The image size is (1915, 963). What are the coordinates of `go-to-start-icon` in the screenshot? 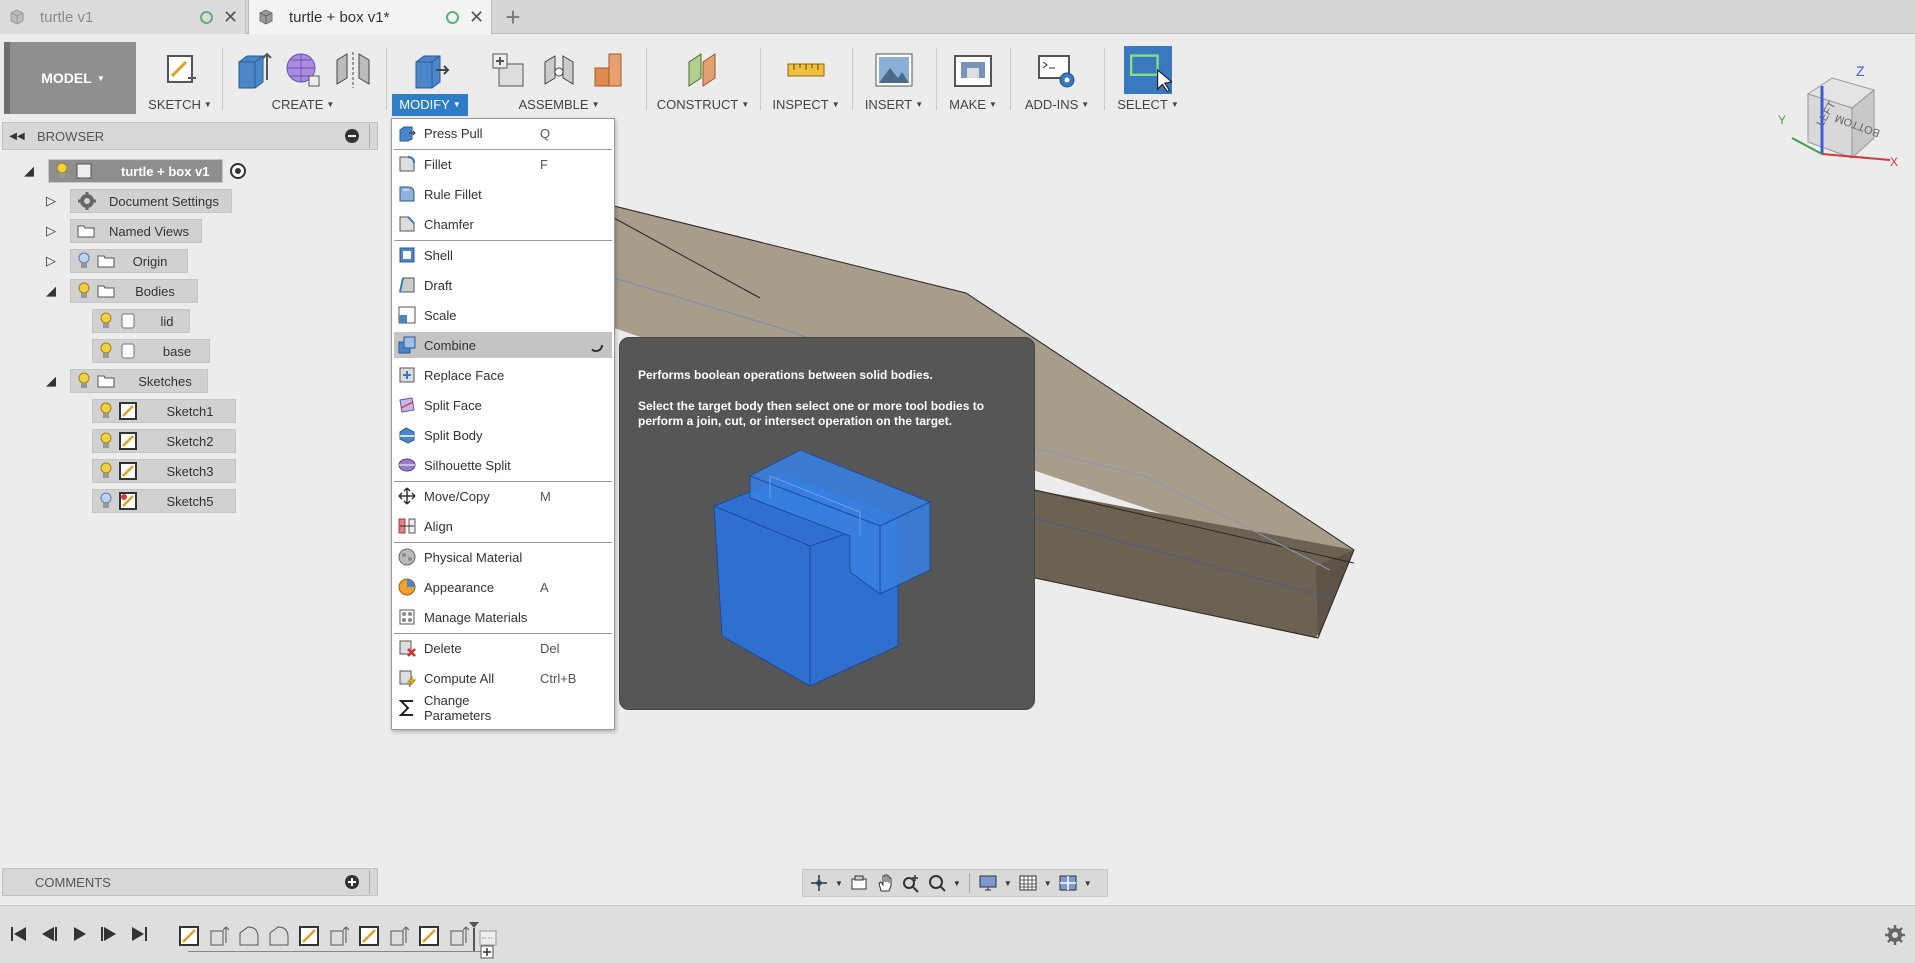 It's located at (19, 934).